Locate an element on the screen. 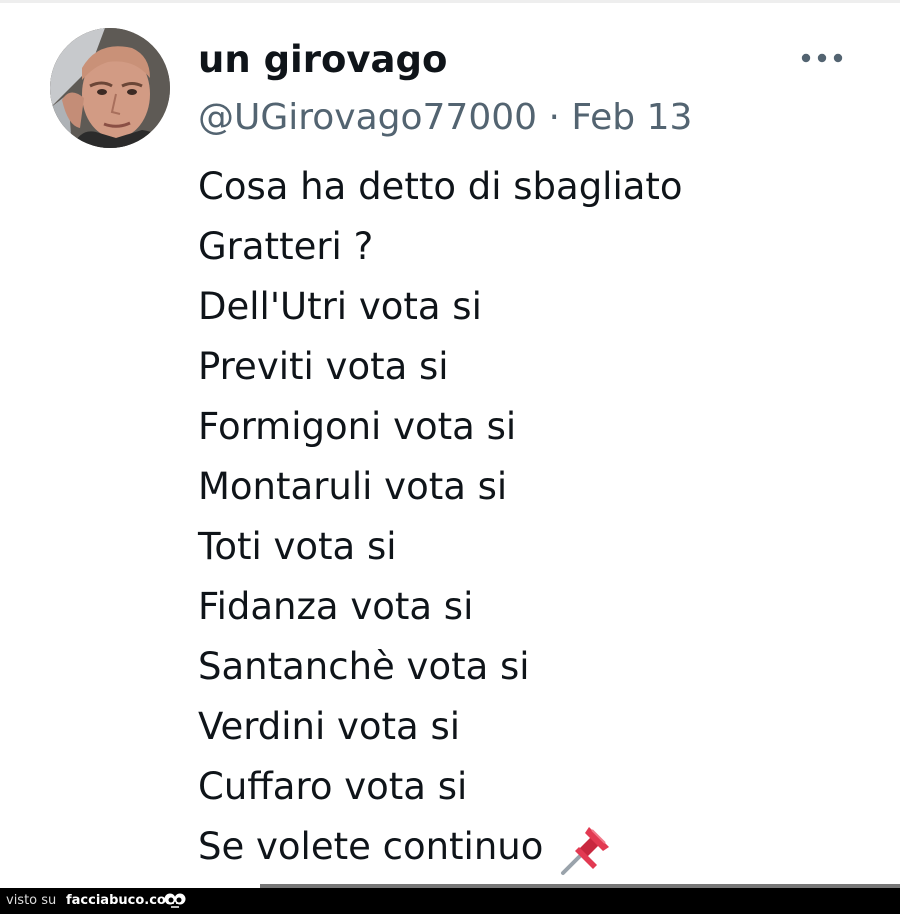 The width and height of the screenshot is (900, 914). author-display-name: un girovago is located at coordinates (322, 60).